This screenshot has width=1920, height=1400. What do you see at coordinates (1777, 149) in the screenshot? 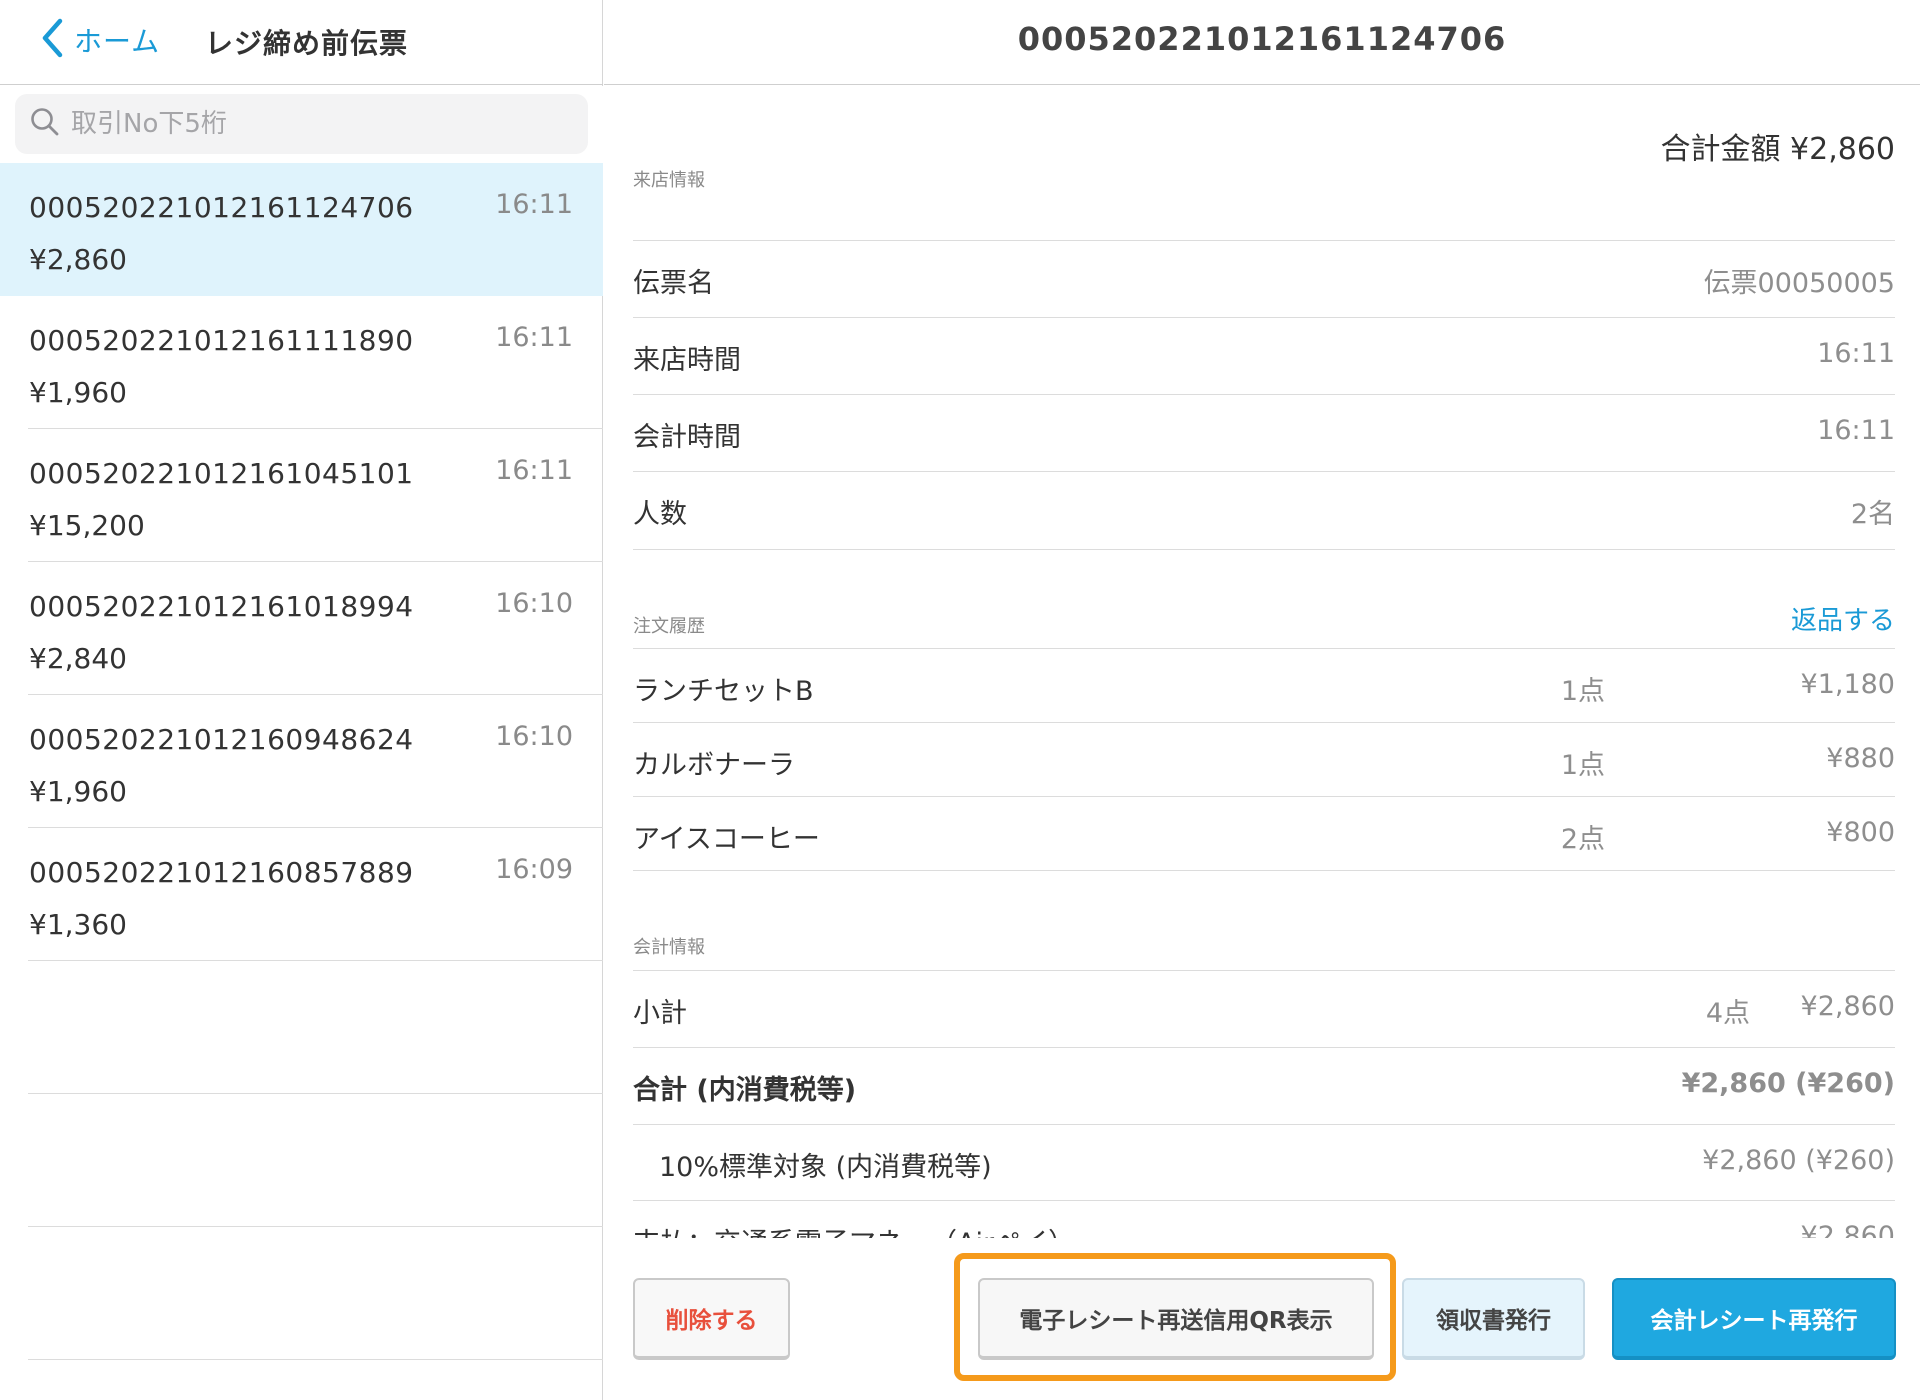
I see `total-amount: 合計金額 ¥2,860` at bounding box center [1777, 149].